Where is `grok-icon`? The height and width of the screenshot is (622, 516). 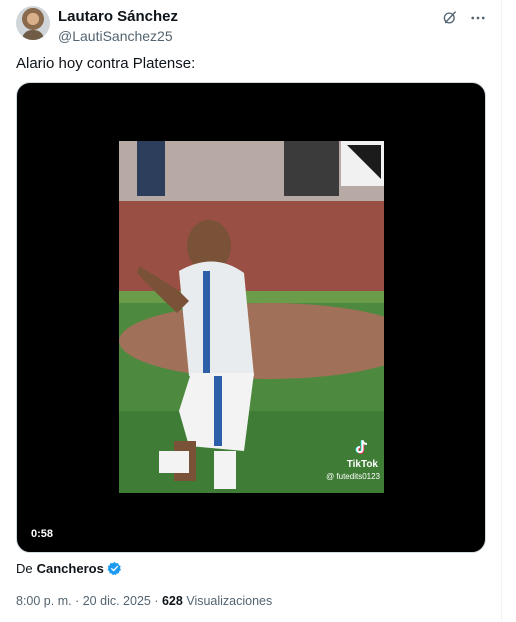
grok-icon is located at coordinates (450, 18).